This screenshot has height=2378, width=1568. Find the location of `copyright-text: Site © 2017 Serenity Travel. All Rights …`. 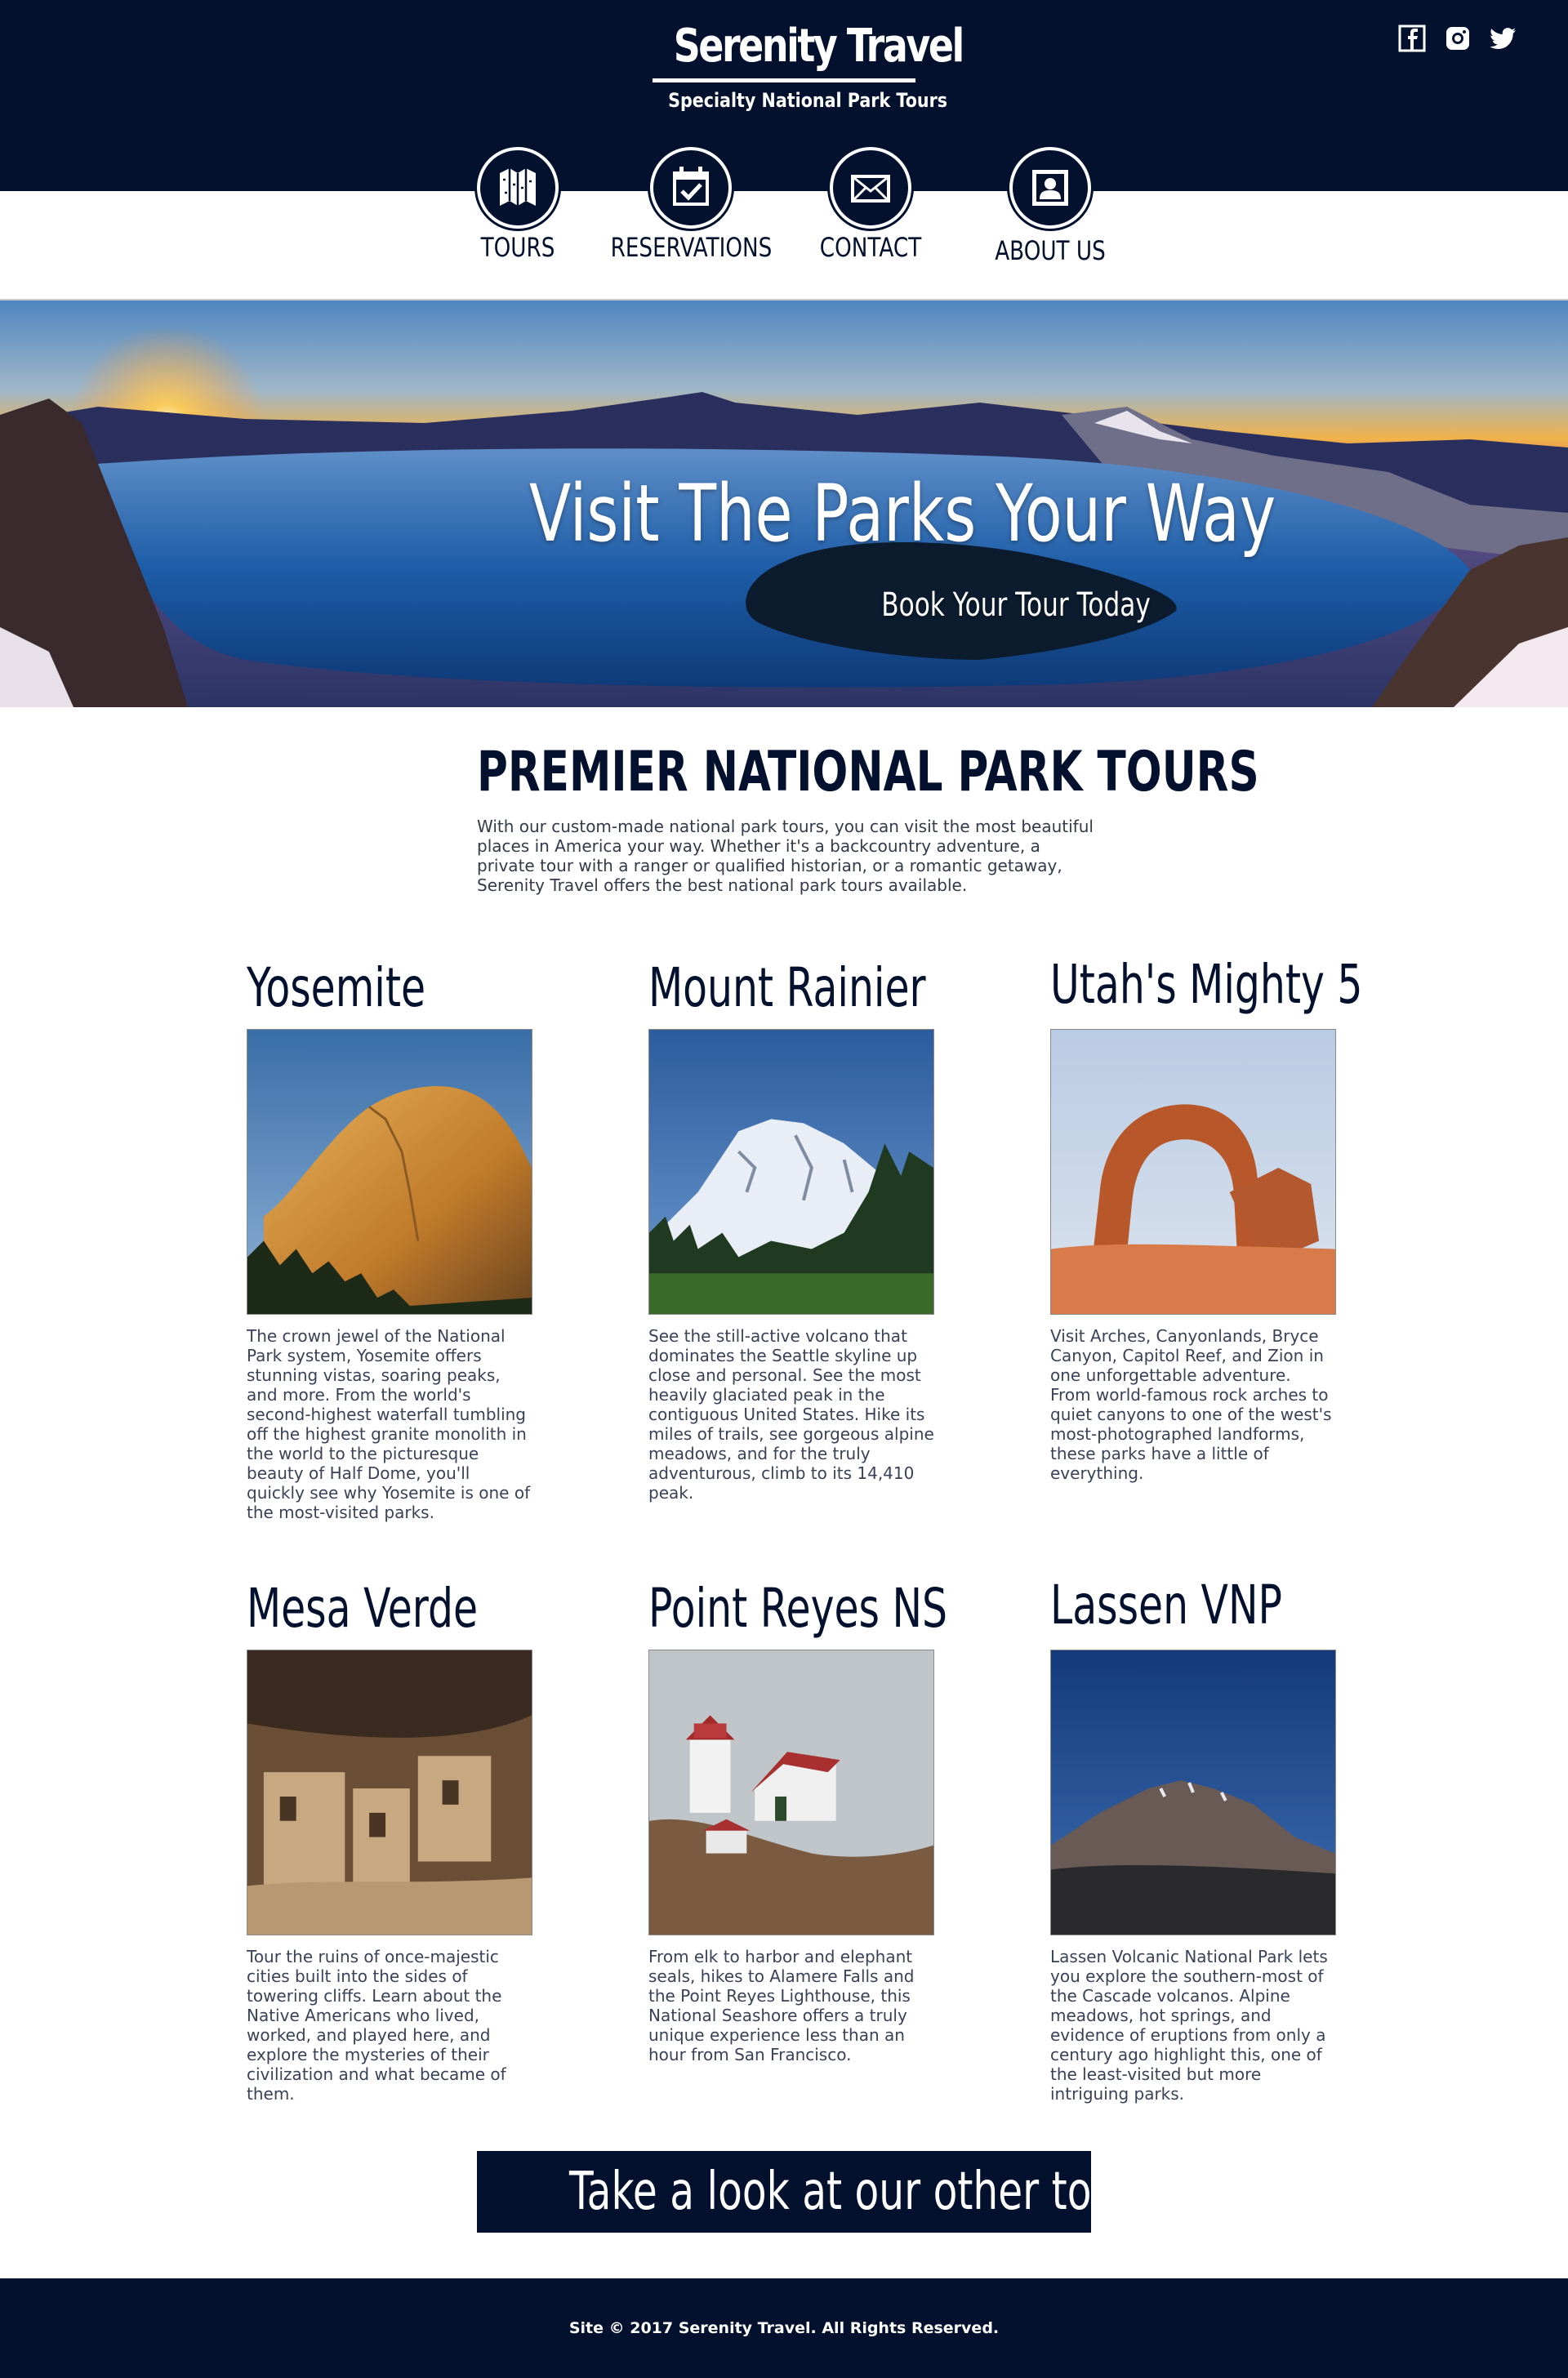

copyright-text: Site © 2017 Serenity Travel. All Rights … is located at coordinates (784, 2328).